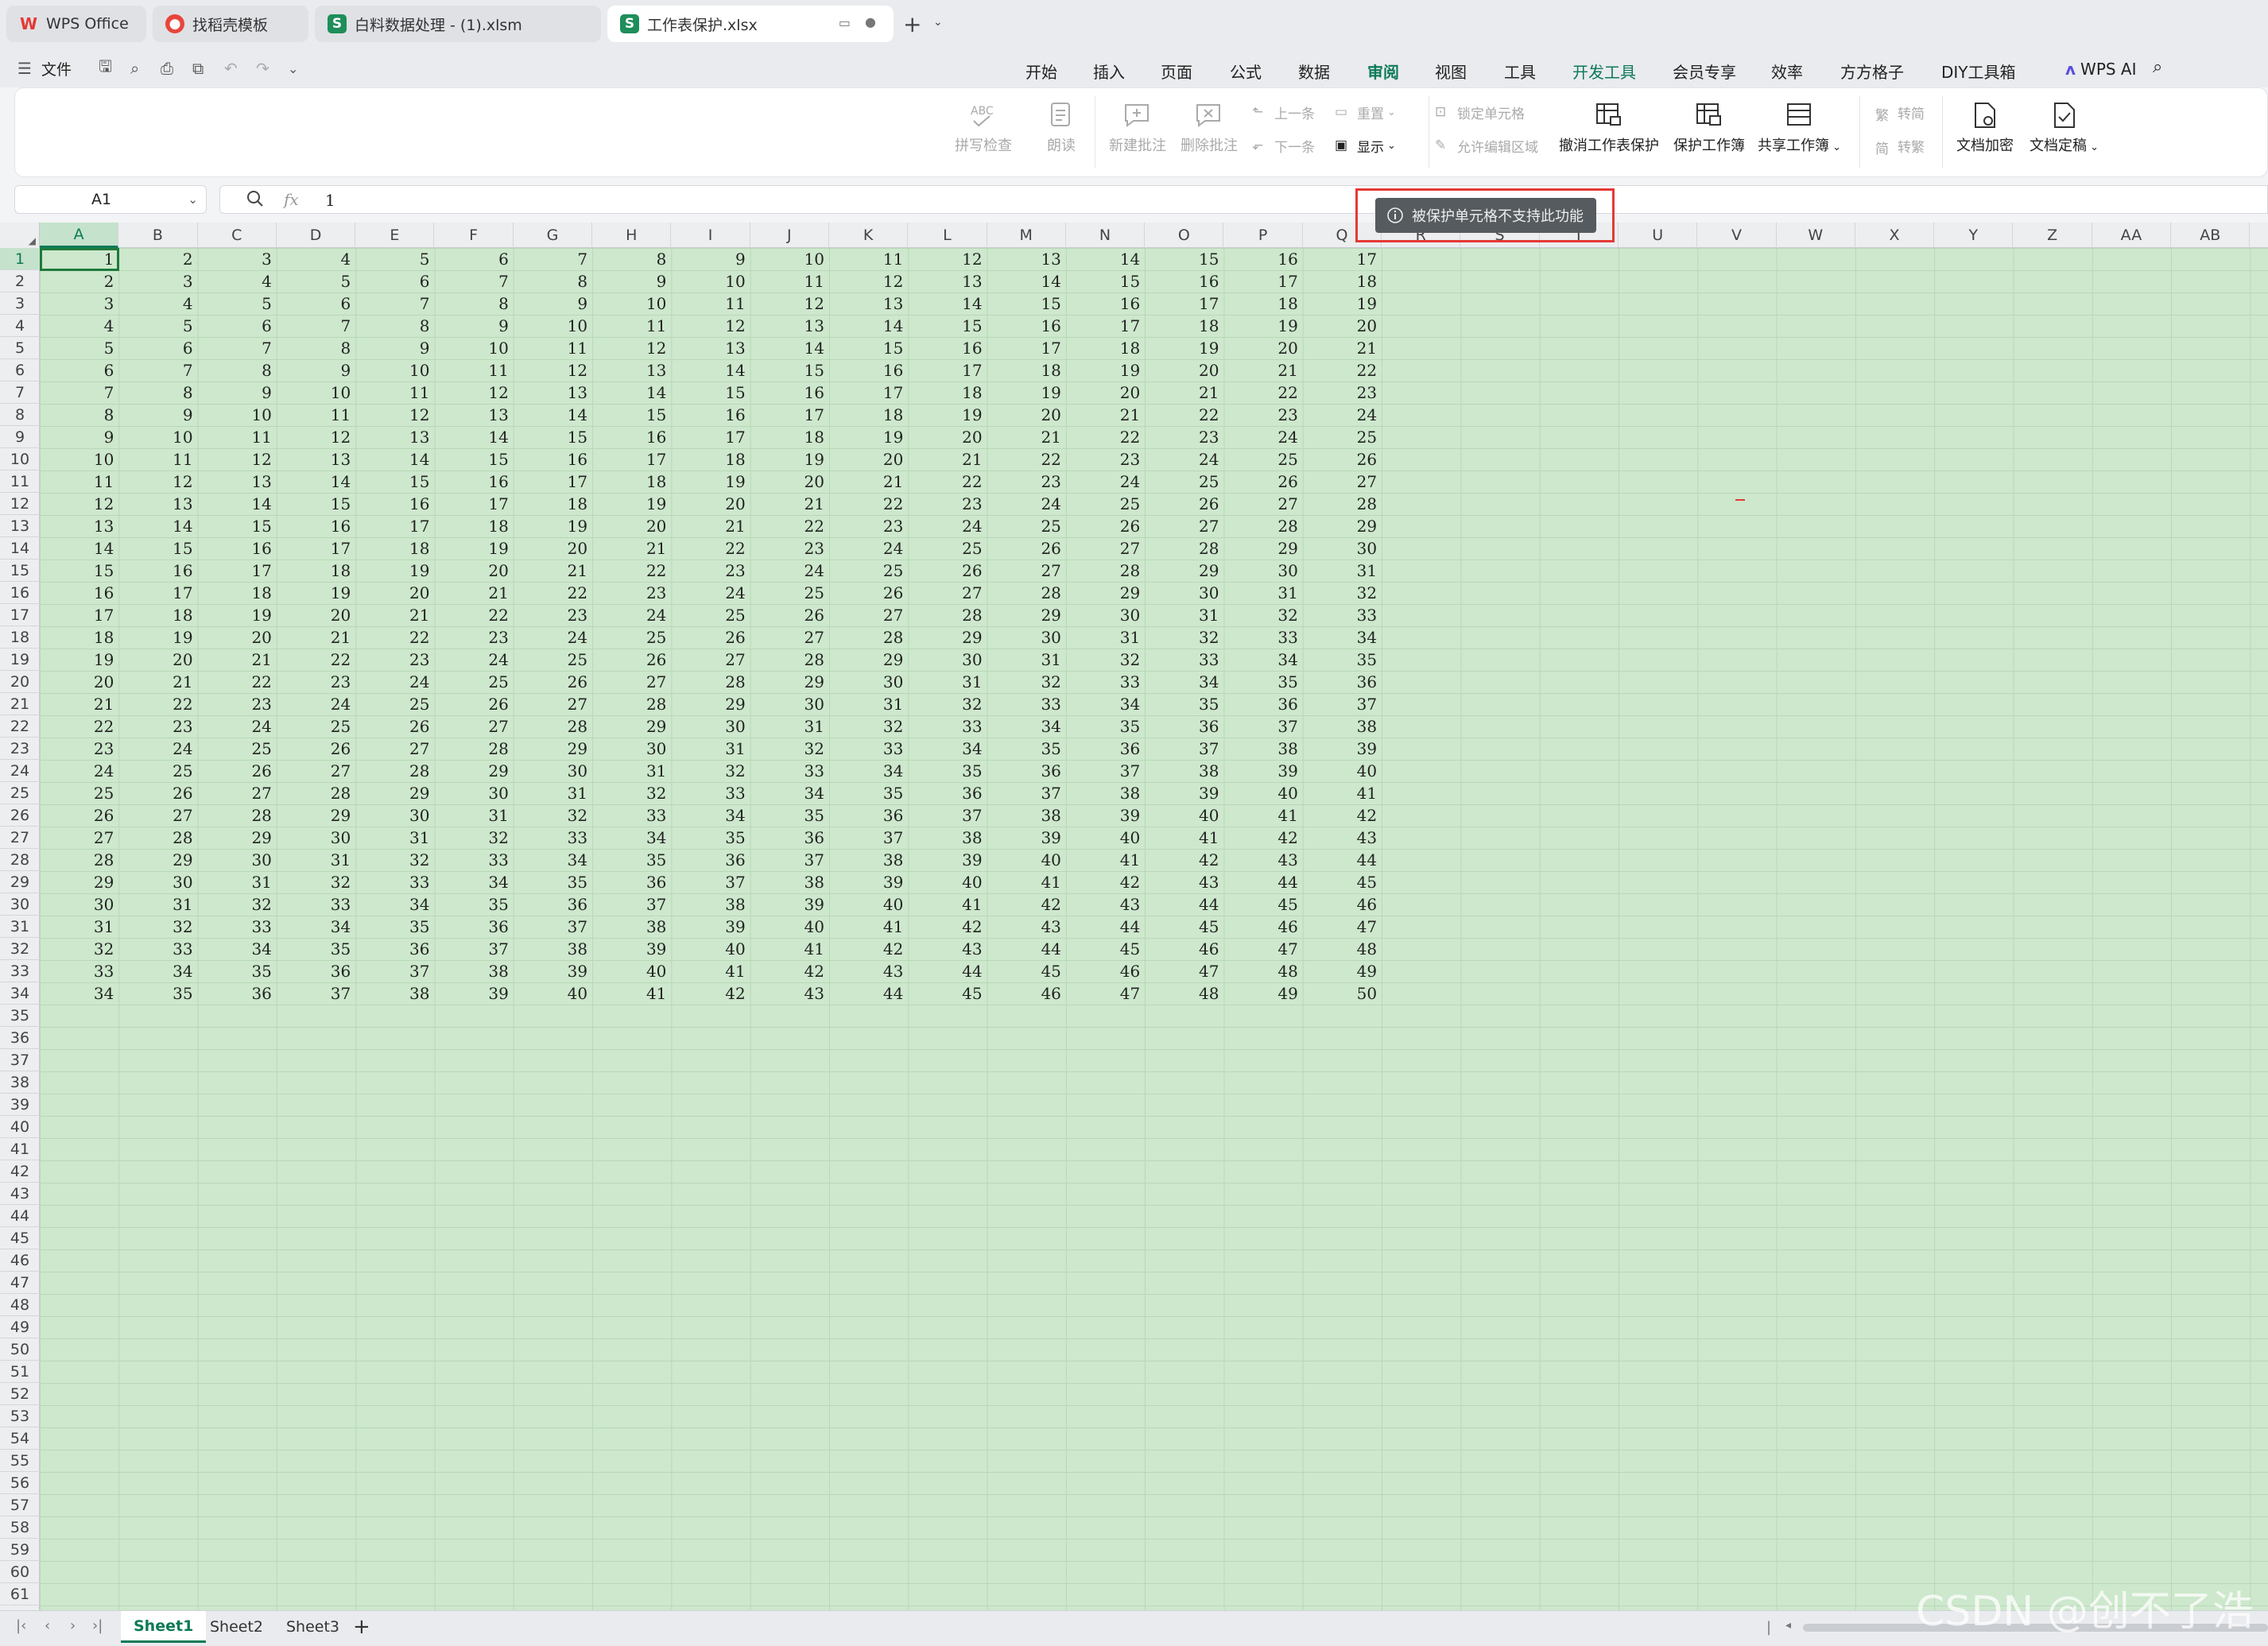 The width and height of the screenshot is (2268, 1646). Describe the element at coordinates (293, 68) in the screenshot. I see `more-chevron-icon: ⌄` at that location.